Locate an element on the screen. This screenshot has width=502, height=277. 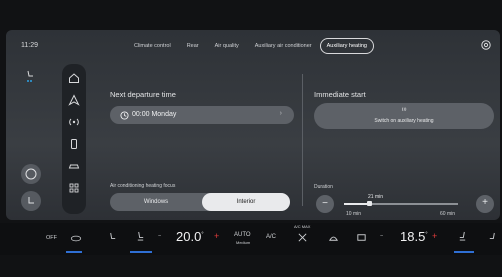
seat-heat-left-indicator is located at coordinates (141, 252).